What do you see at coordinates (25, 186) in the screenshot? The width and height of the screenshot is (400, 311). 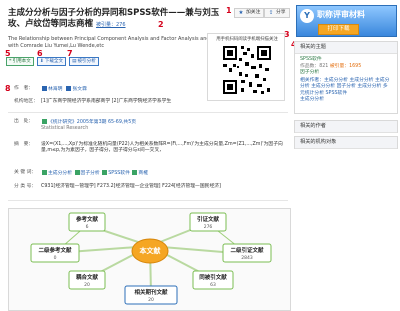 I see `class-label: 分 类 号：` at bounding box center [25, 186].